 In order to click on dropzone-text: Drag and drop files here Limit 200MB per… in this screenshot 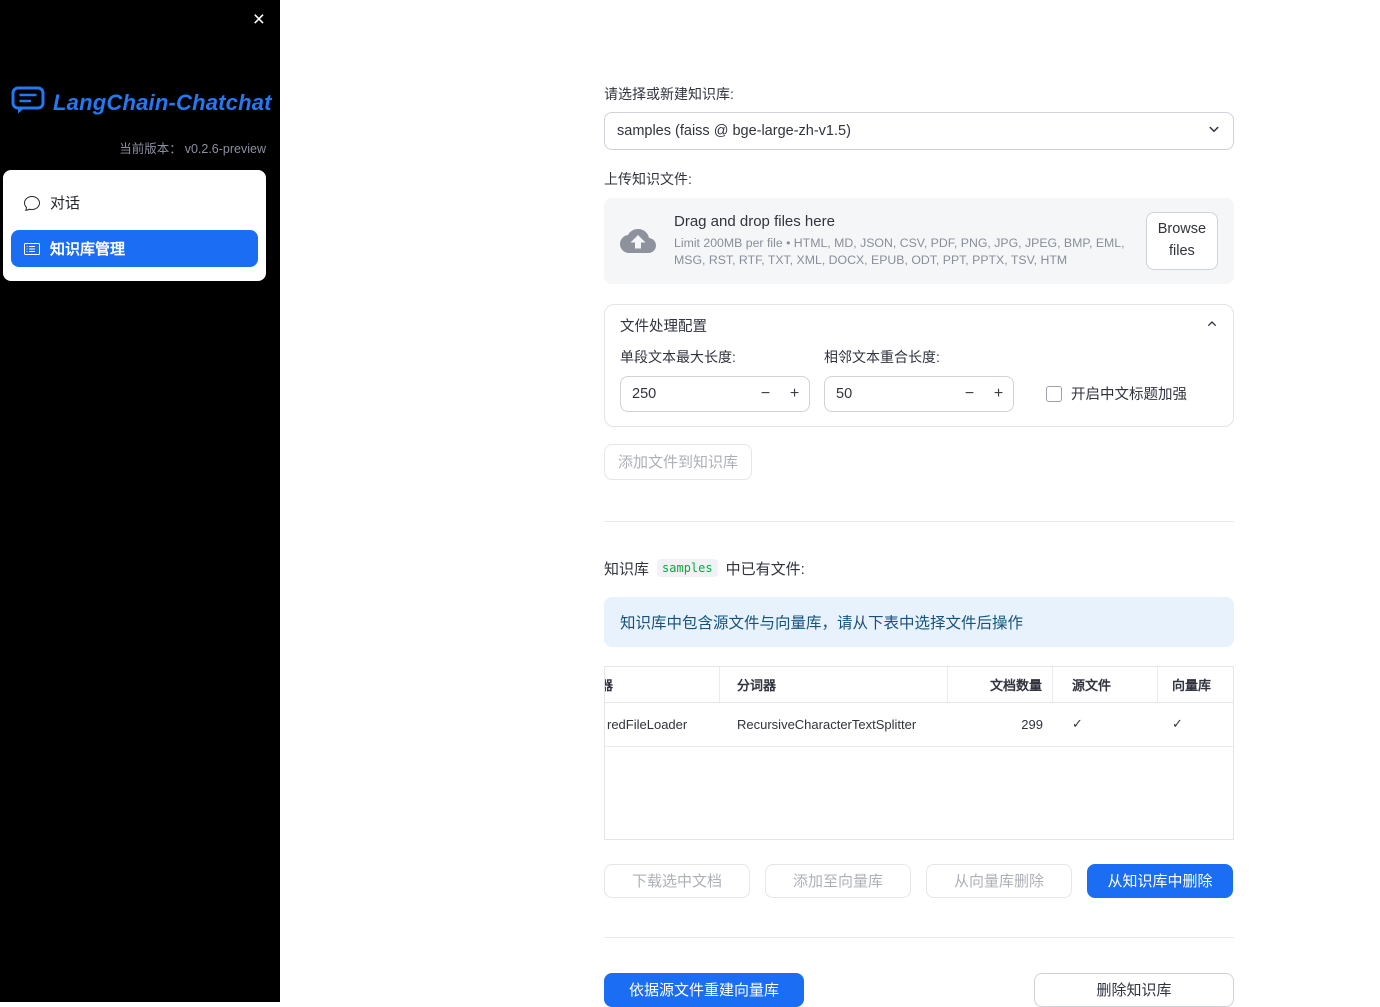, I will do `click(910, 240)`.